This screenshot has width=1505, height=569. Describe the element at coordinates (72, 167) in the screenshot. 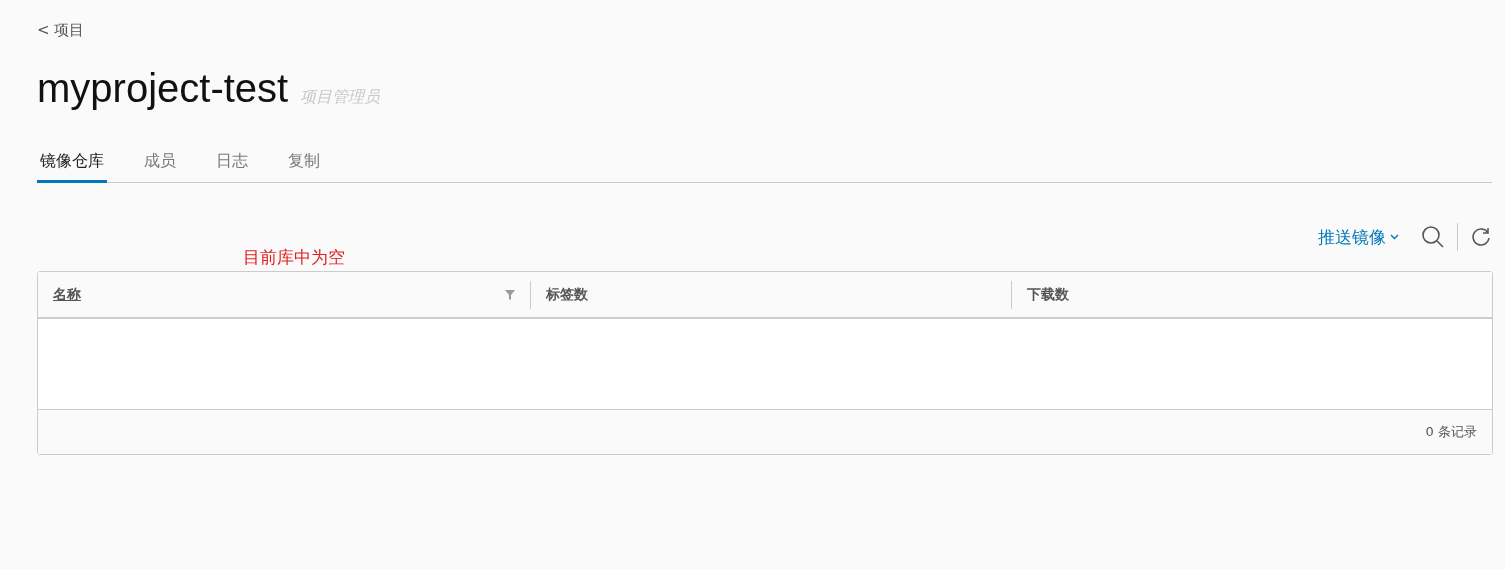

I see `tab: 镜像仓库` at that location.